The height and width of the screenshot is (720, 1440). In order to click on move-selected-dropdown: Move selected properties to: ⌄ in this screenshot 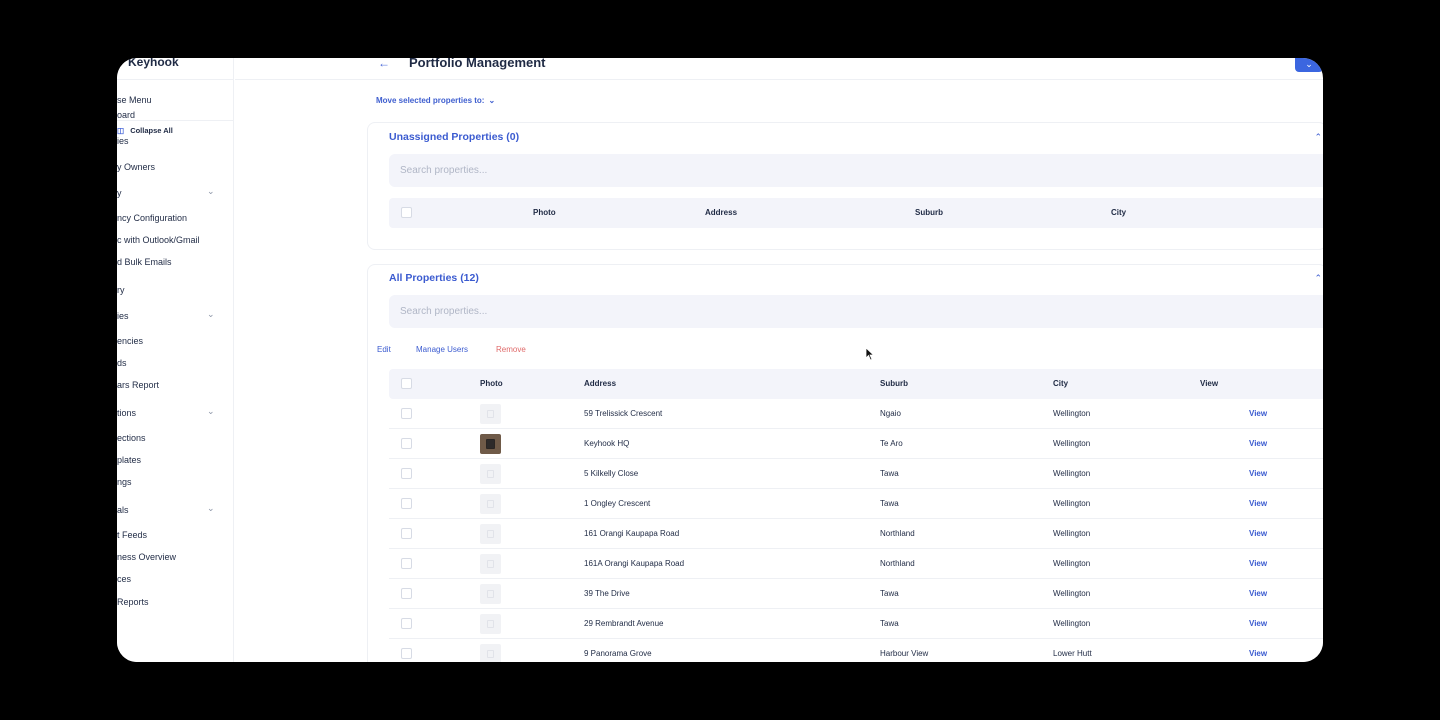, I will do `click(435, 100)`.